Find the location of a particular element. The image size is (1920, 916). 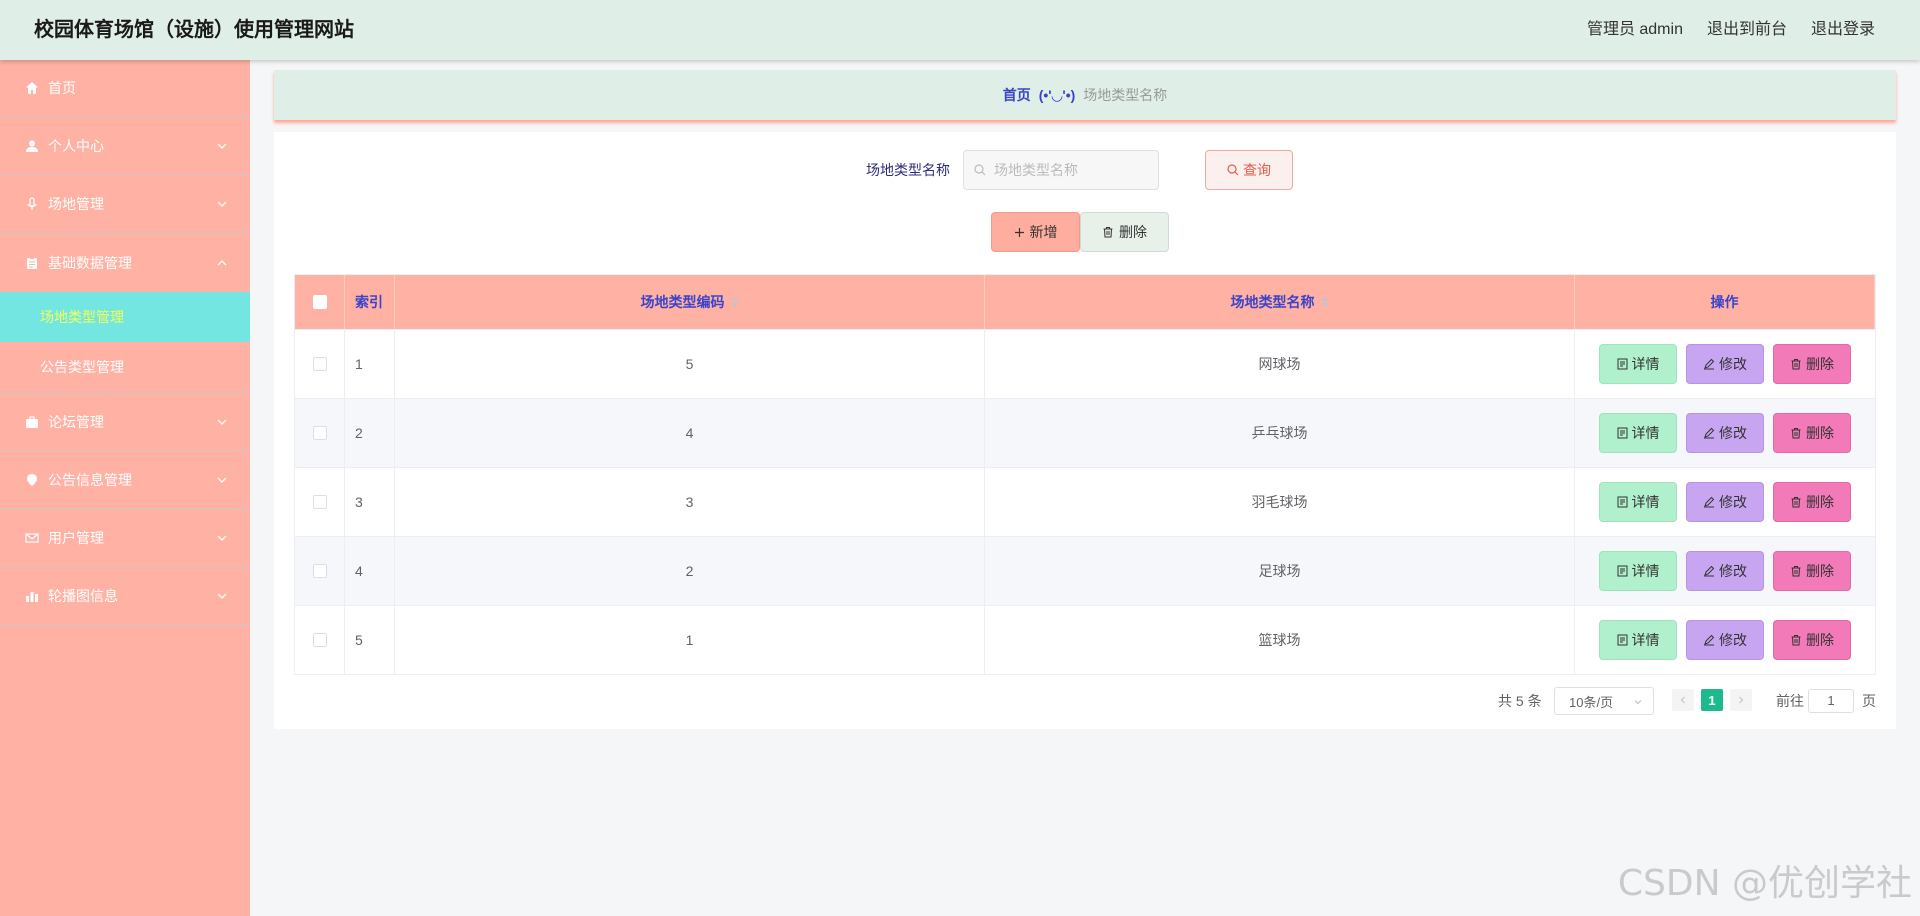

chevron-right-icon is located at coordinates (1741, 700).